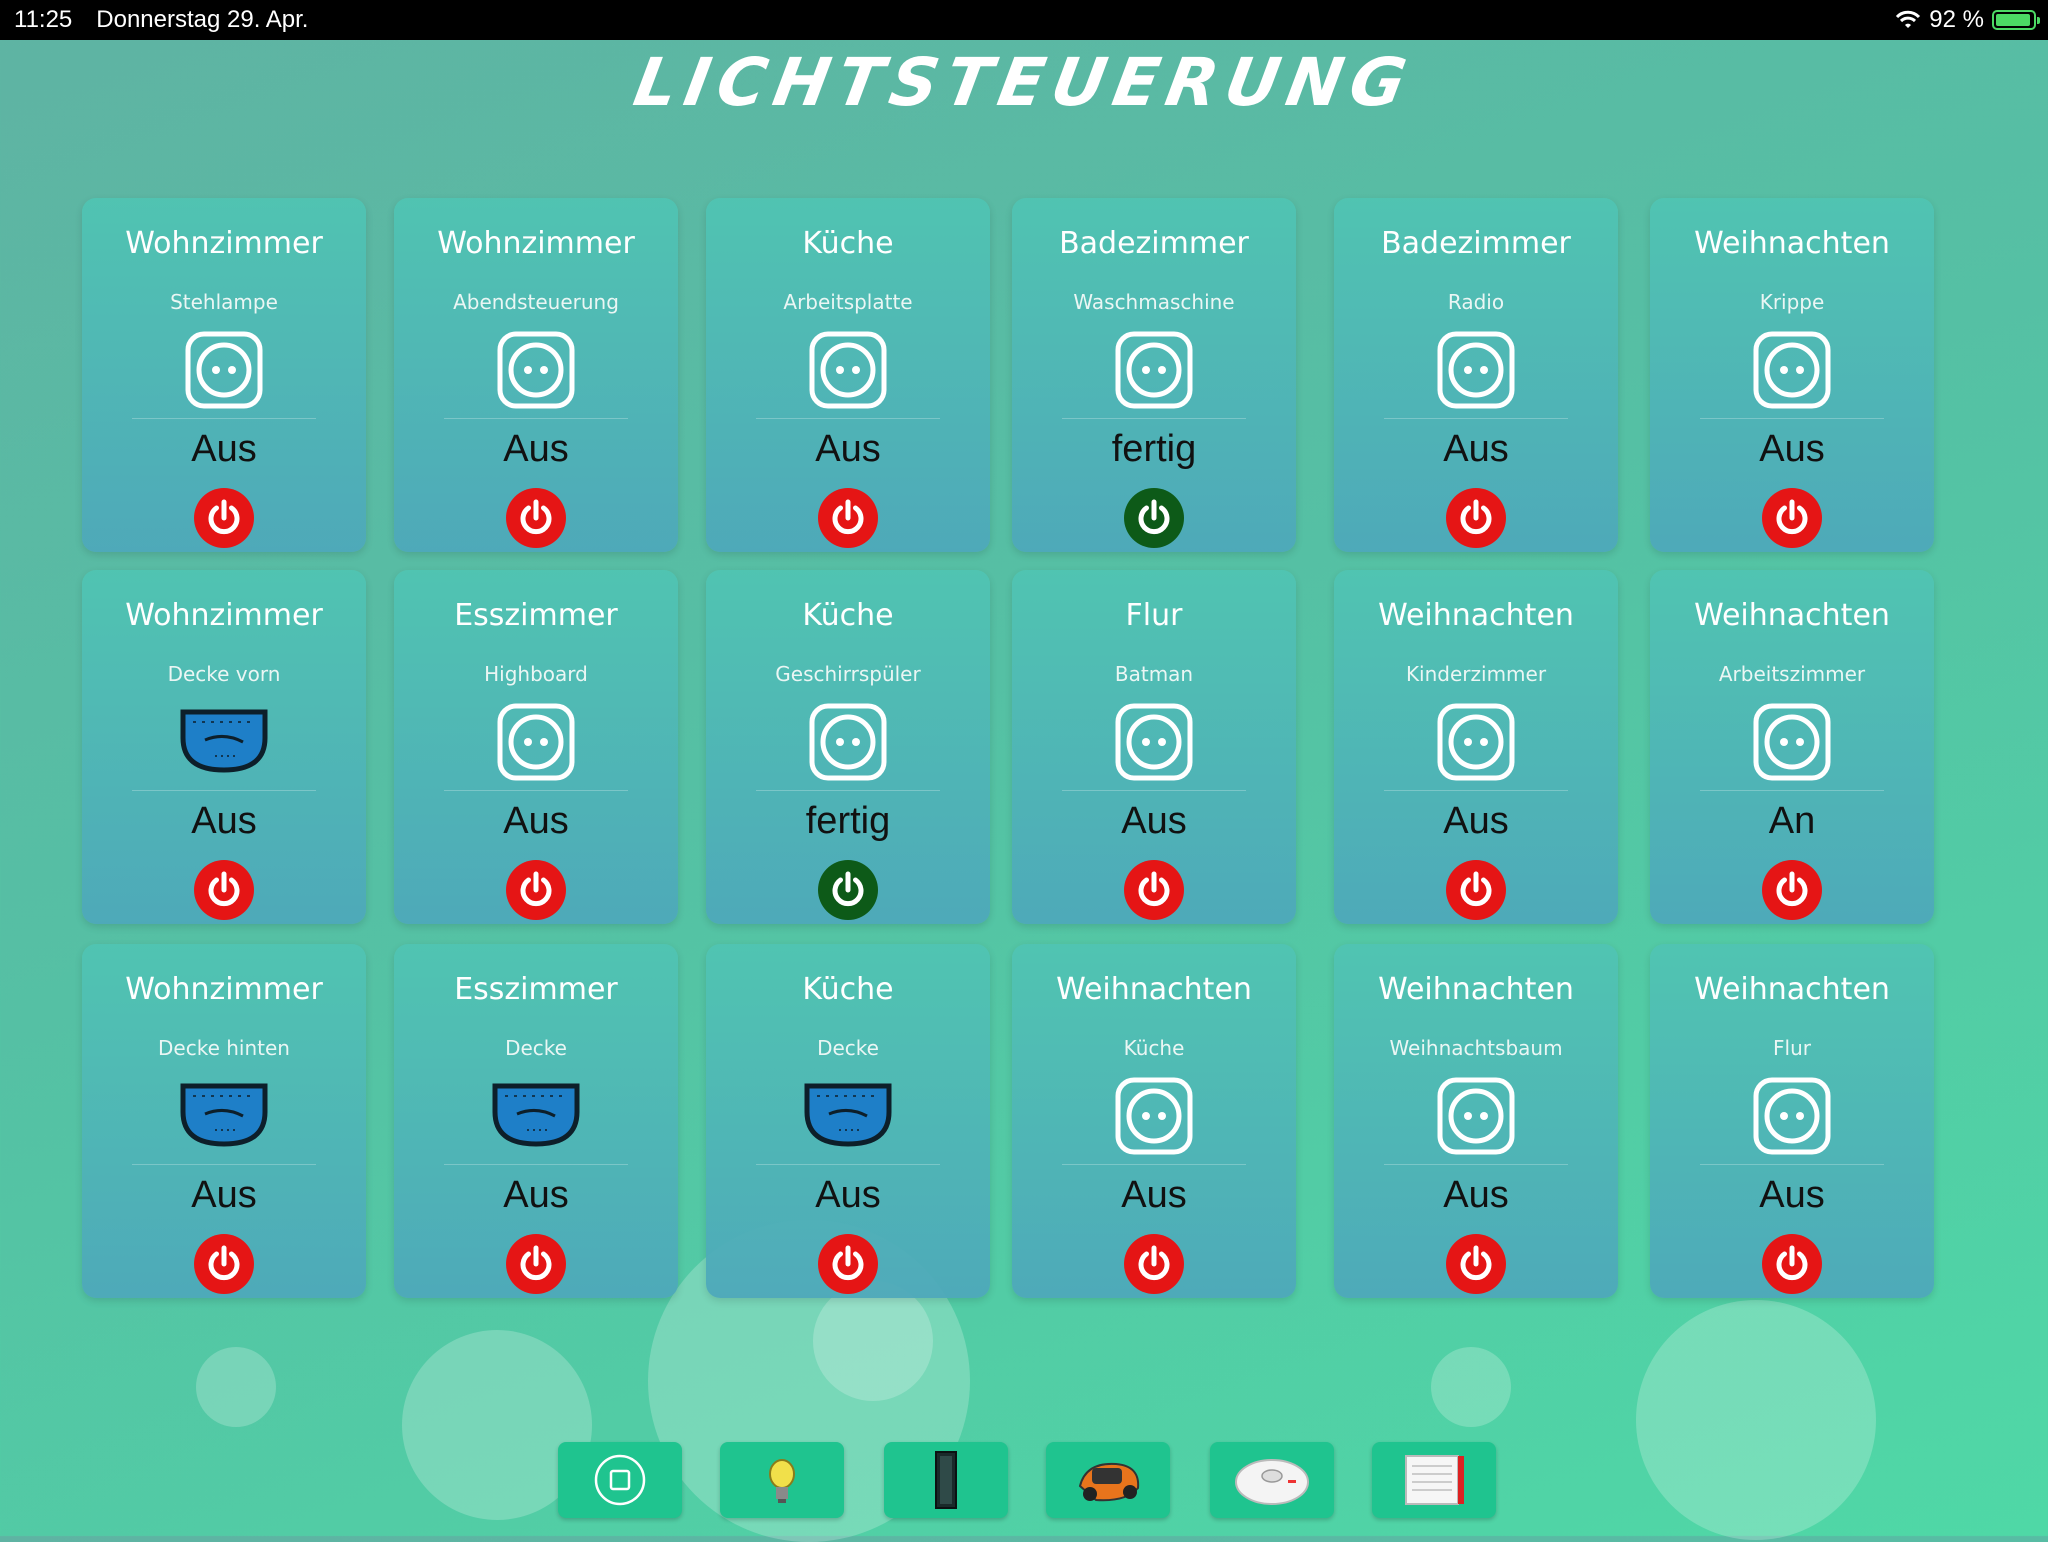 The width and height of the screenshot is (2048, 1542). I want to click on device-card: Esszimmer Highboard Aus, so click(536, 747).